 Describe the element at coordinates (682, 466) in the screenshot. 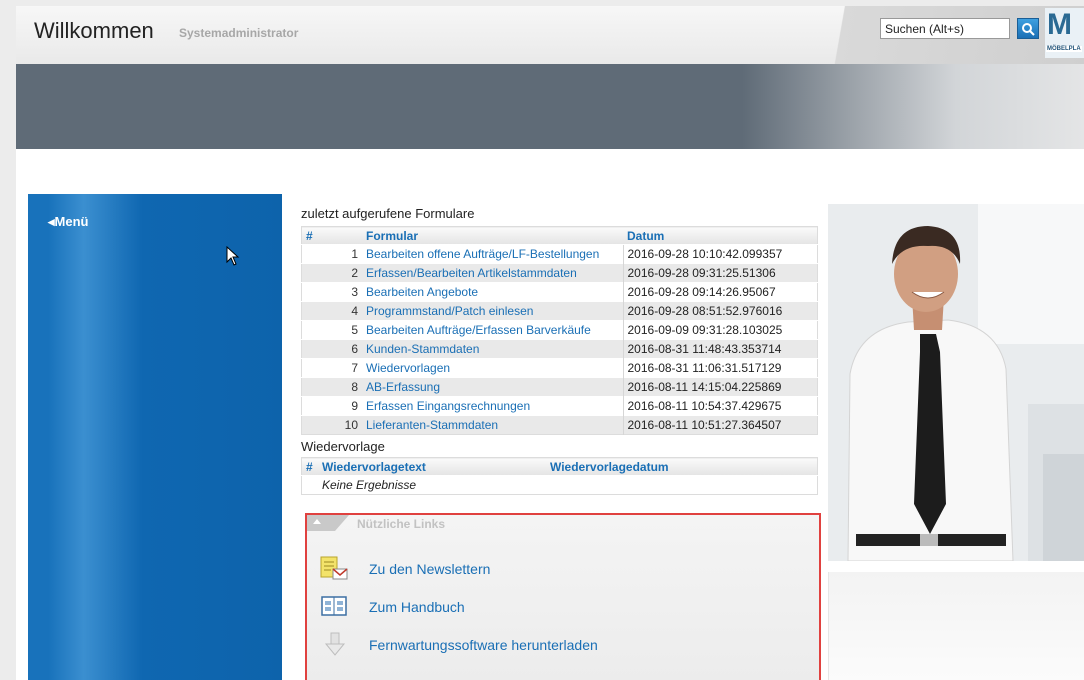

I see `column-header-reminder-date: Wiedervorlagedatum` at that location.